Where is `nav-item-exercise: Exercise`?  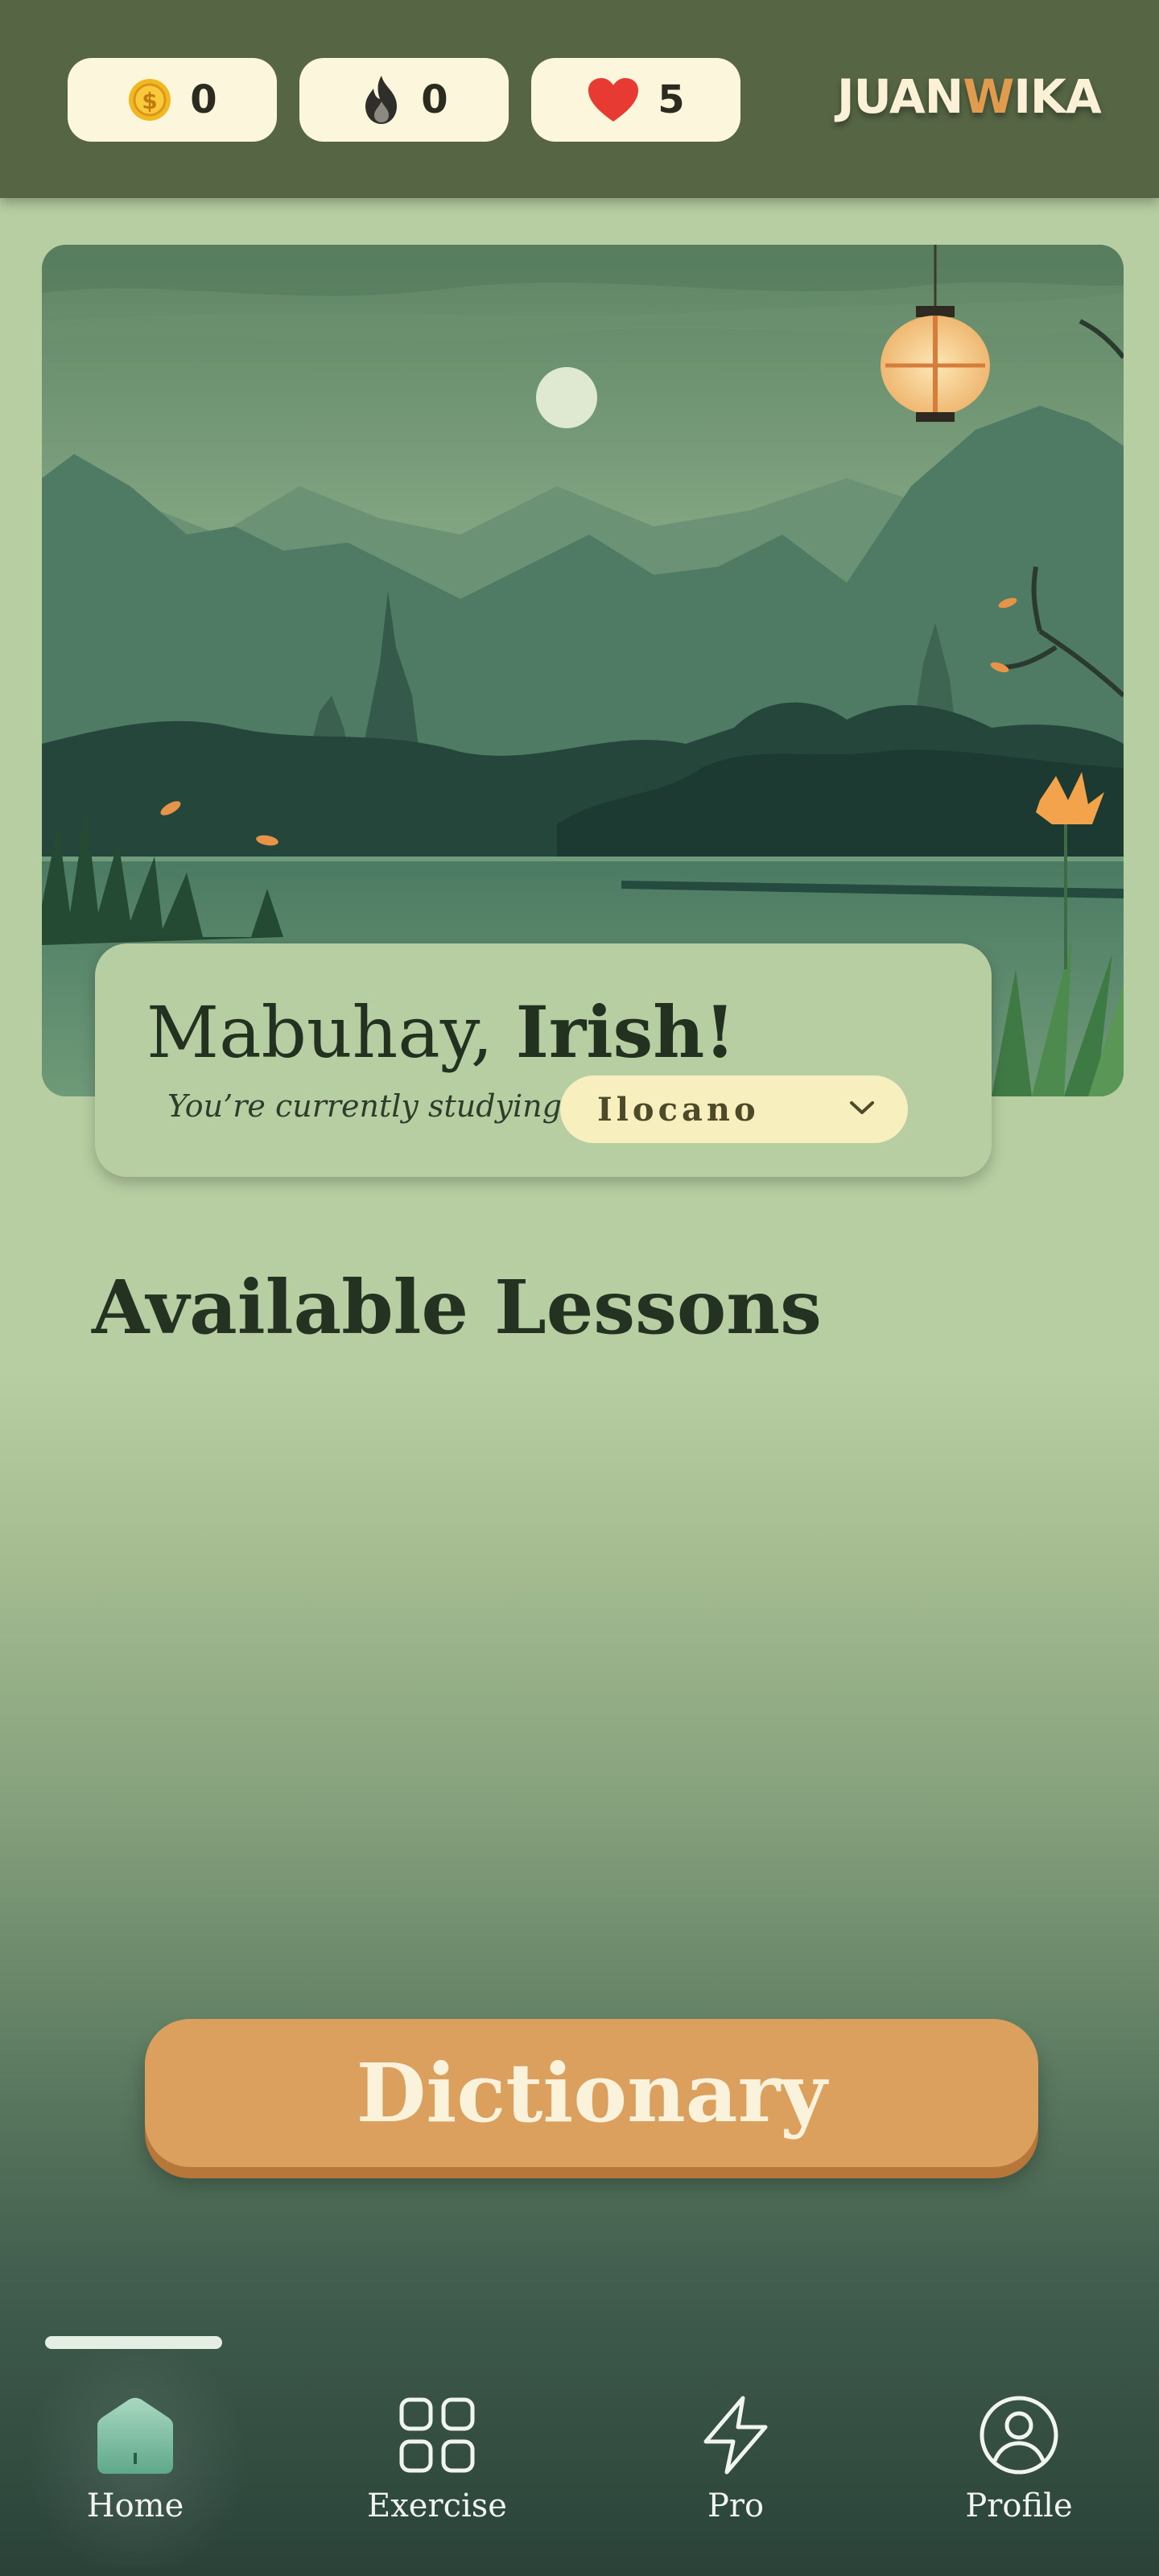 nav-item-exercise: Exercise is located at coordinates (437, 2471).